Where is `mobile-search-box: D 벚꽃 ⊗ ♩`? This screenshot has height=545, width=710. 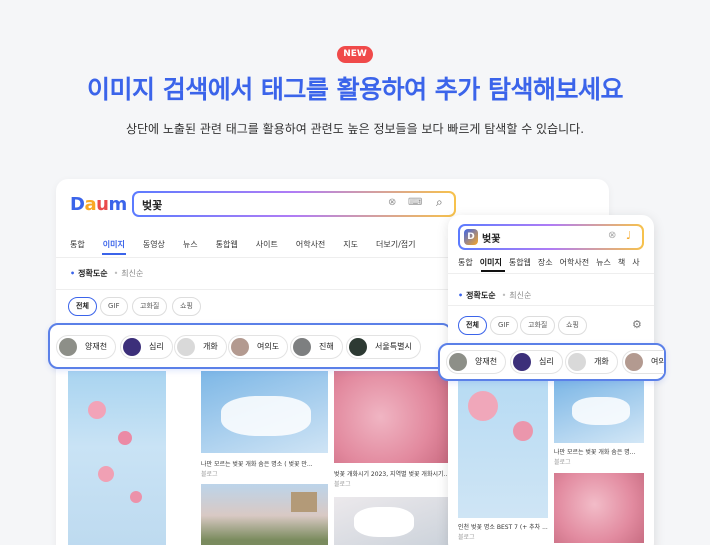 mobile-search-box: D 벚꽃 ⊗ ♩ is located at coordinates (551, 237).